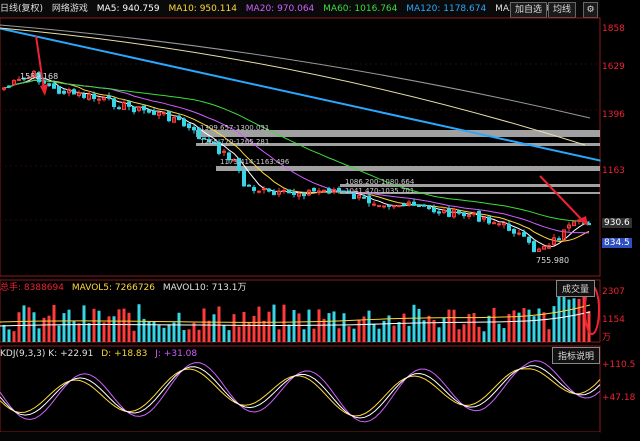 The image size is (640, 441). What do you see at coordinates (607, 338) in the screenshot?
I see `volume-axis-unit: 万` at bounding box center [607, 338].